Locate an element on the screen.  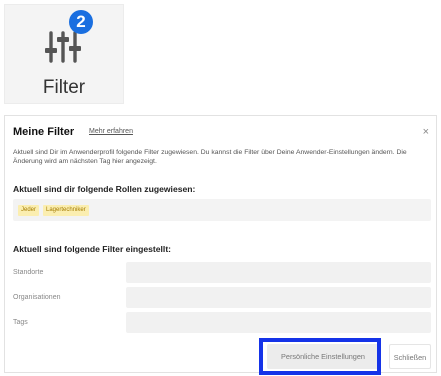
close-button: Schließen is located at coordinates (410, 356).